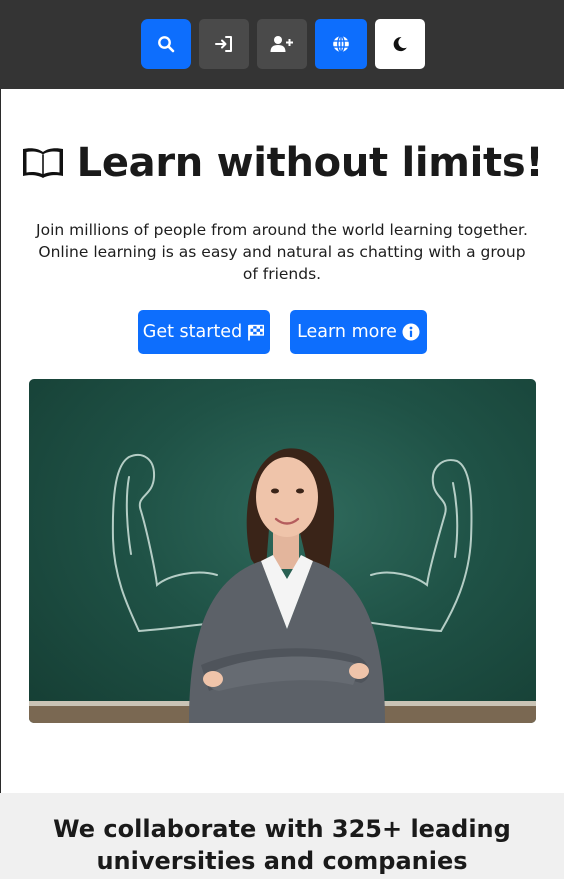 This screenshot has height=879, width=564. Describe the element at coordinates (411, 332) in the screenshot. I see `info-circle-icon` at that location.